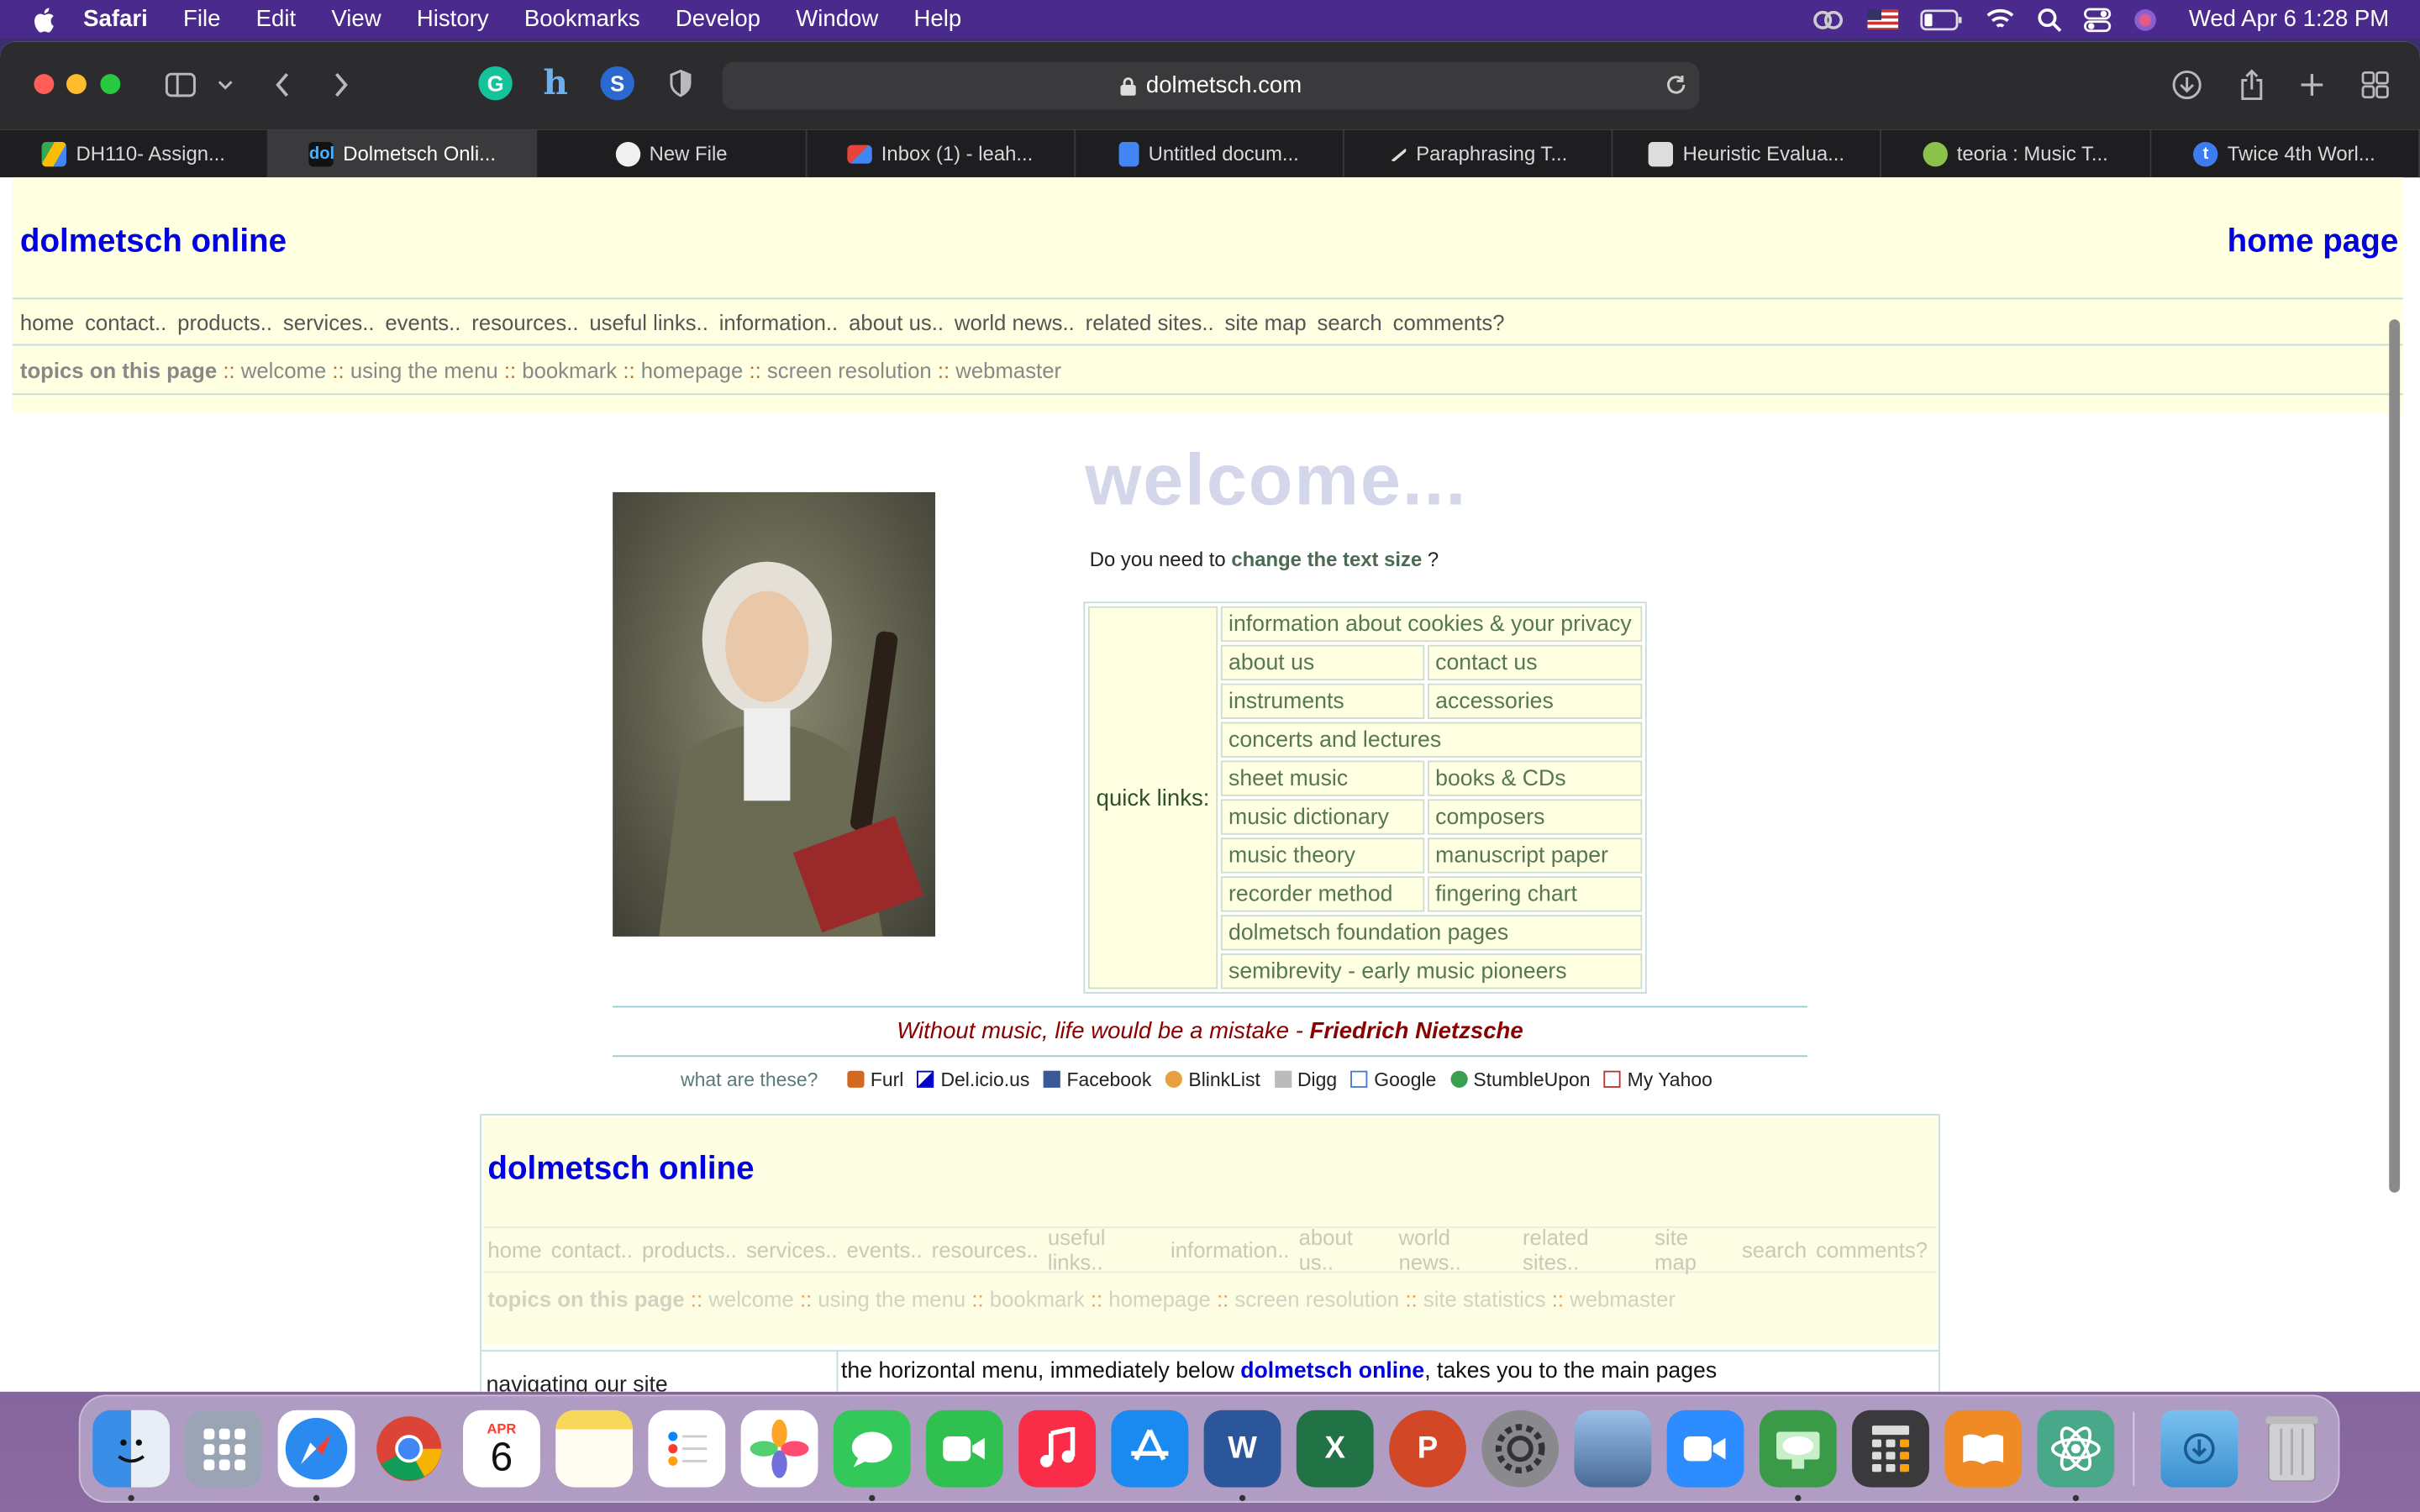 Image resolution: width=2420 pixels, height=1512 pixels. What do you see at coordinates (582, 19) in the screenshot?
I see `menu-bookmarks: Bookmarks` at bounding box center [582, 19].